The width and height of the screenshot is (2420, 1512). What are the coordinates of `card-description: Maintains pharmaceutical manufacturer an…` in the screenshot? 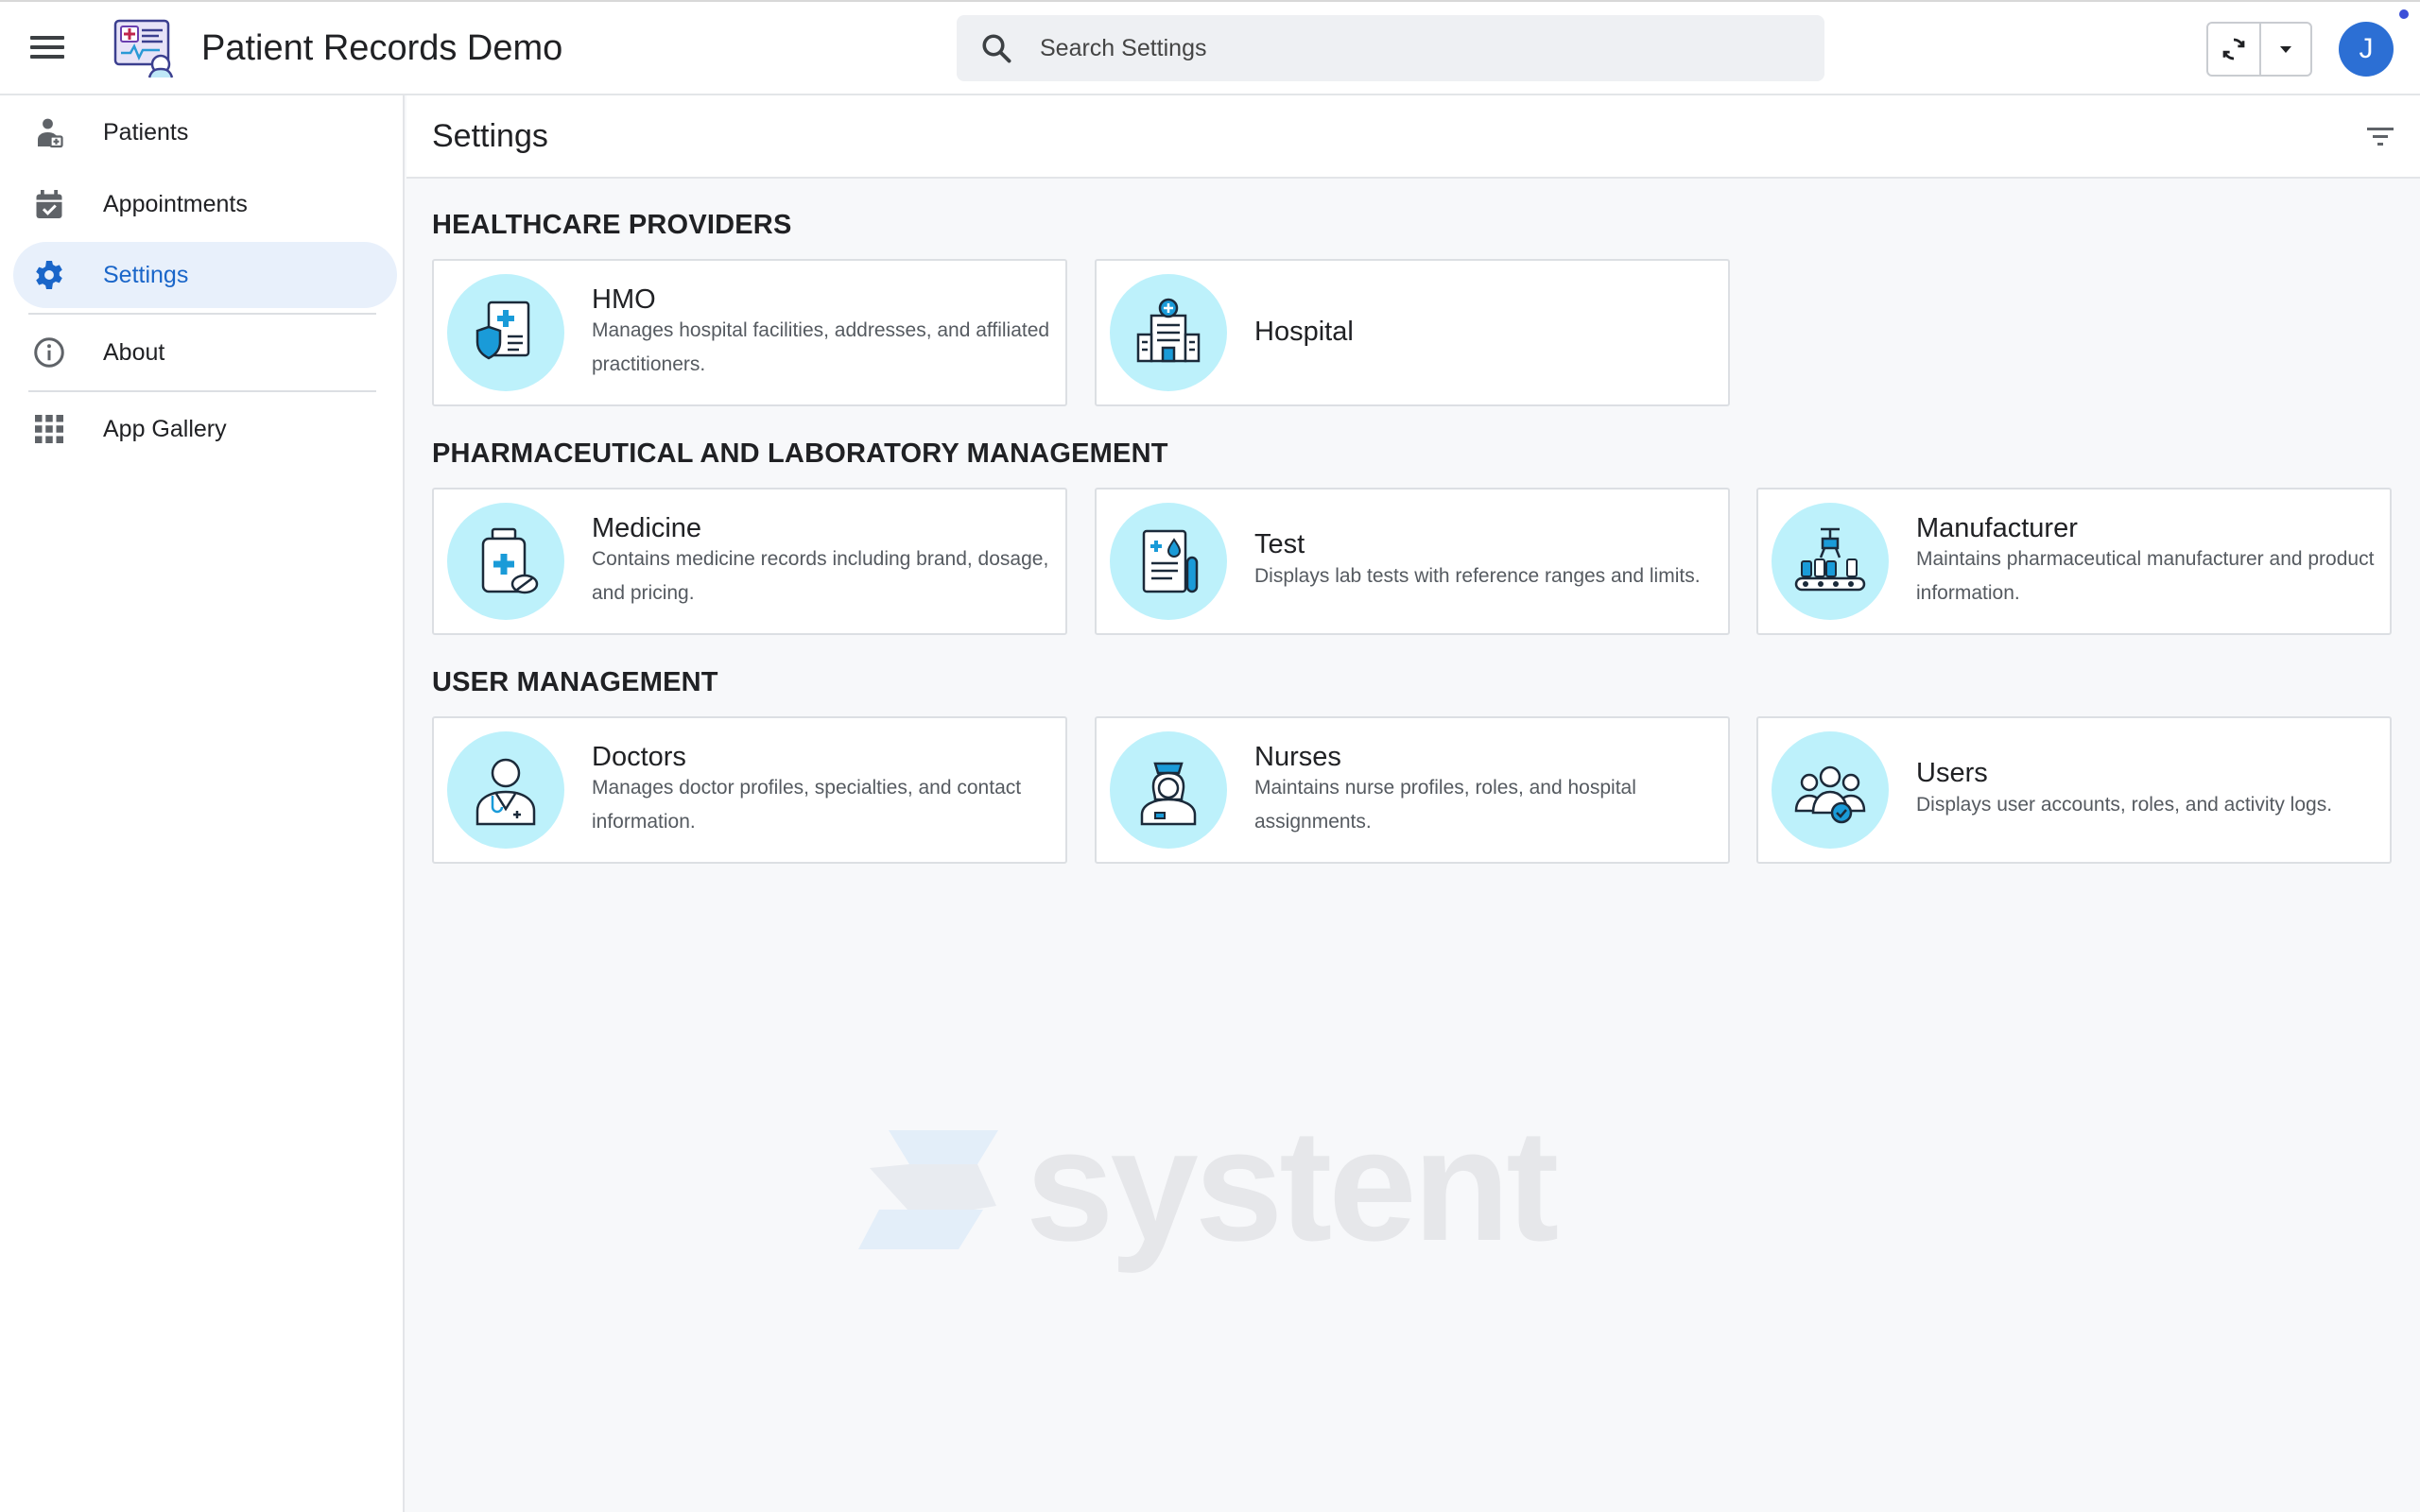 It's located at (2145, 576).